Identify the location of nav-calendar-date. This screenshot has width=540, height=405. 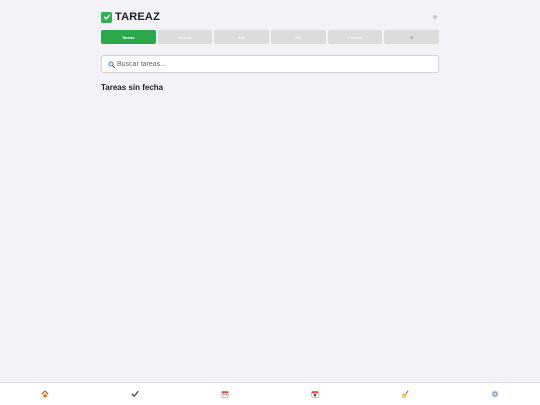
(315, 394).